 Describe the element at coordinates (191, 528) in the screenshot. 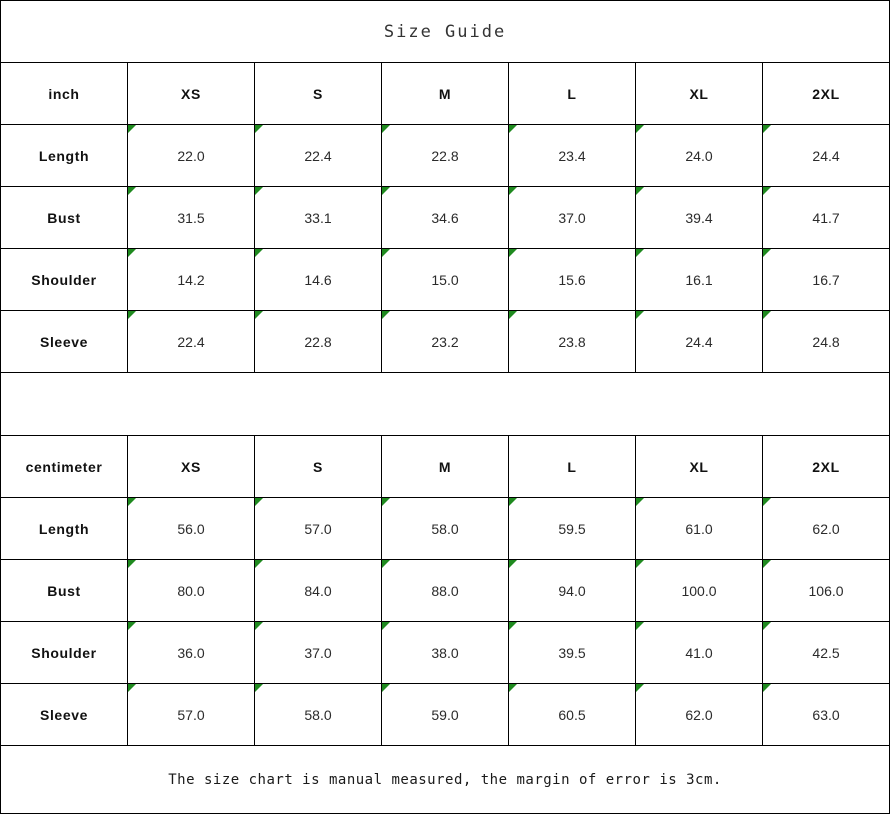

I see `cm-length-xs: 56.0` at that location.